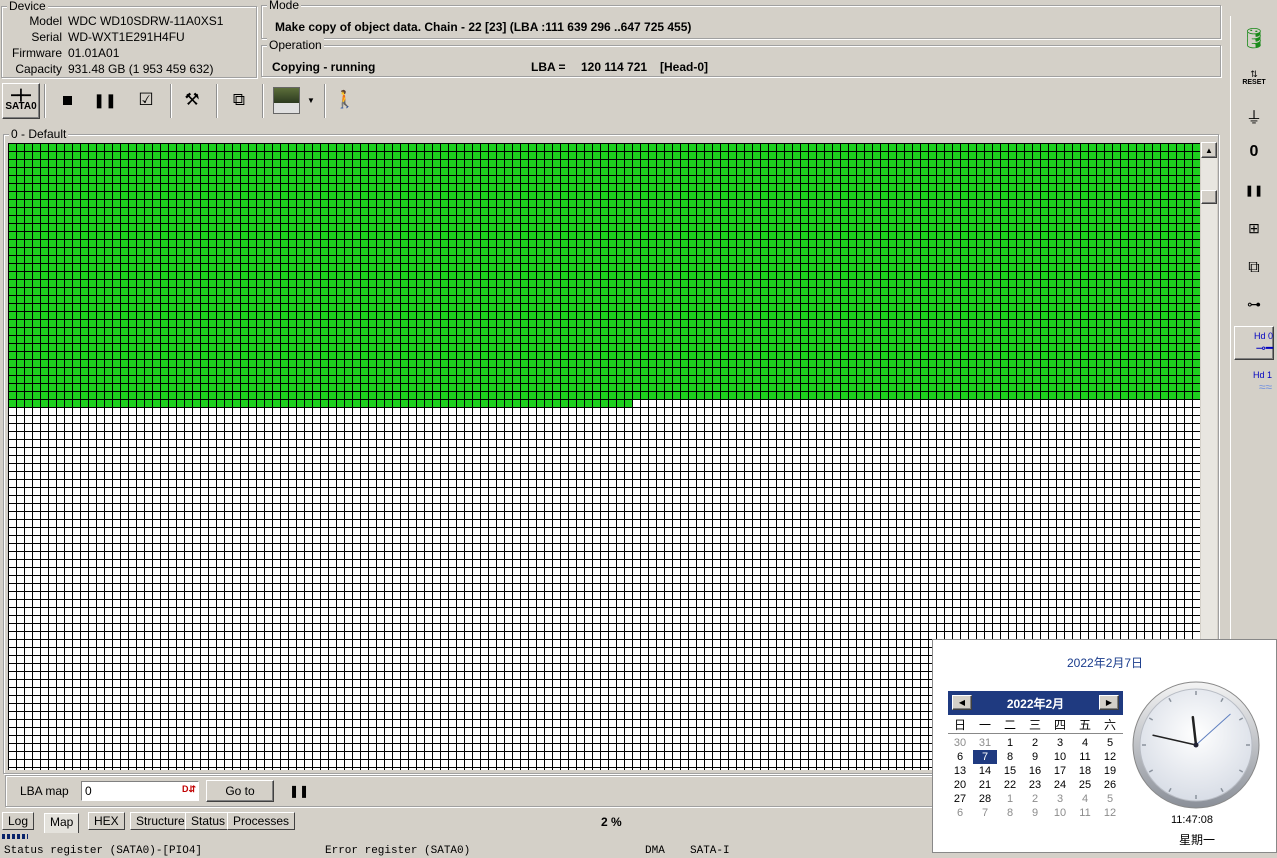 This screenshot has height=858, width=1277. I want to click on map-view-icon, so click(286, 100).